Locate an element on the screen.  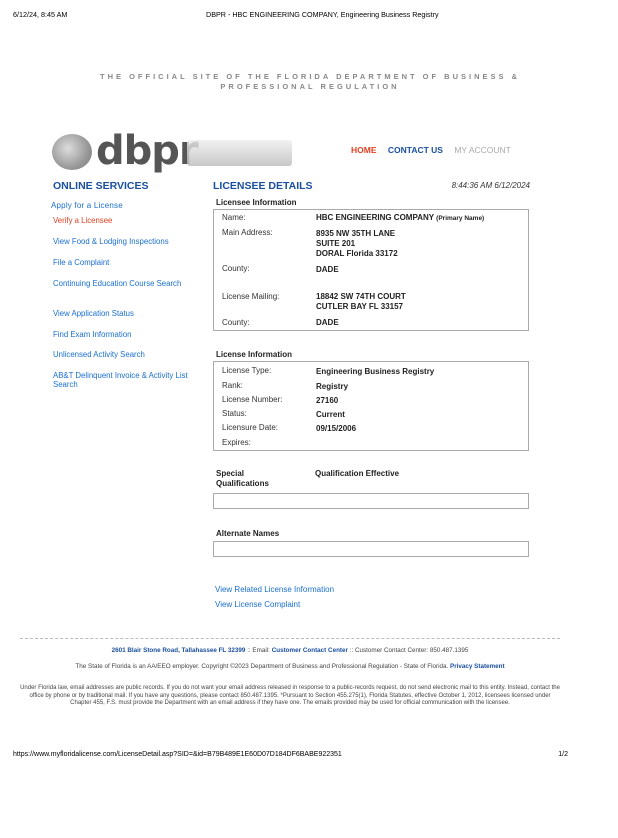
licensee-info-heading: Licensee Information is located at coordinates (256, 202).